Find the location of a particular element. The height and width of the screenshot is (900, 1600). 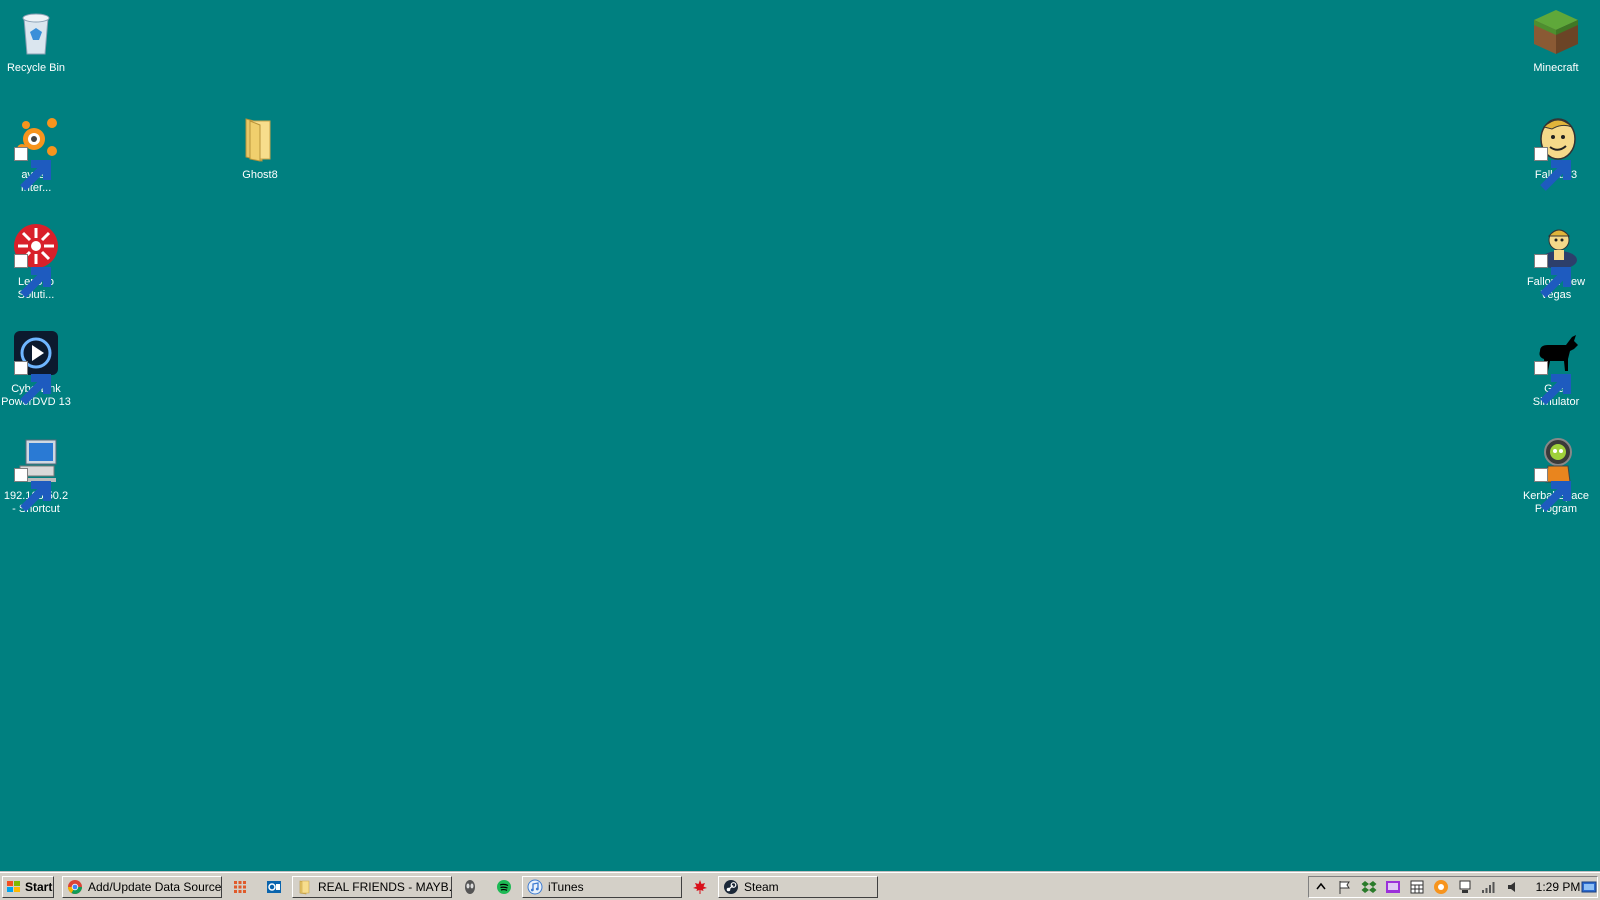

show-hidden-icon is located at coordinates (1321, 887).